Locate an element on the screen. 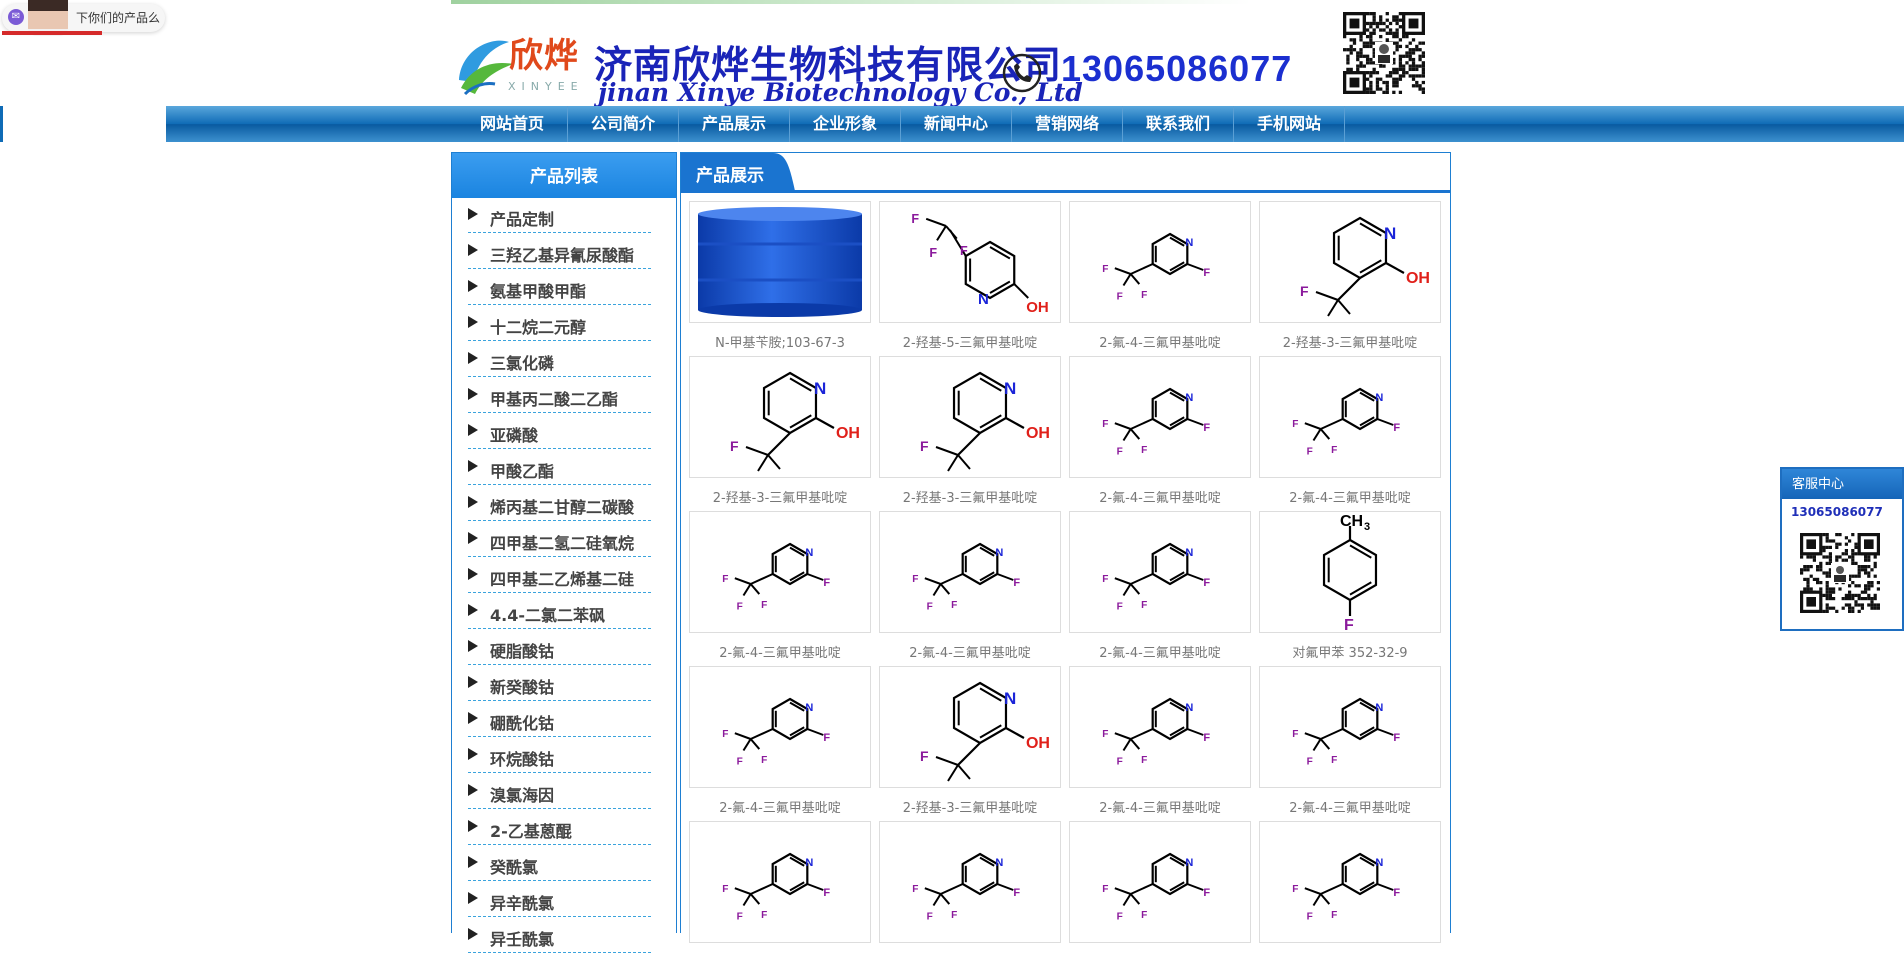 Image resolution: width=1904 pixels, height=976 pixels. sidebar-category-item: 四甲基二氢二硅氧烷 is located at coordinates (559, 539).